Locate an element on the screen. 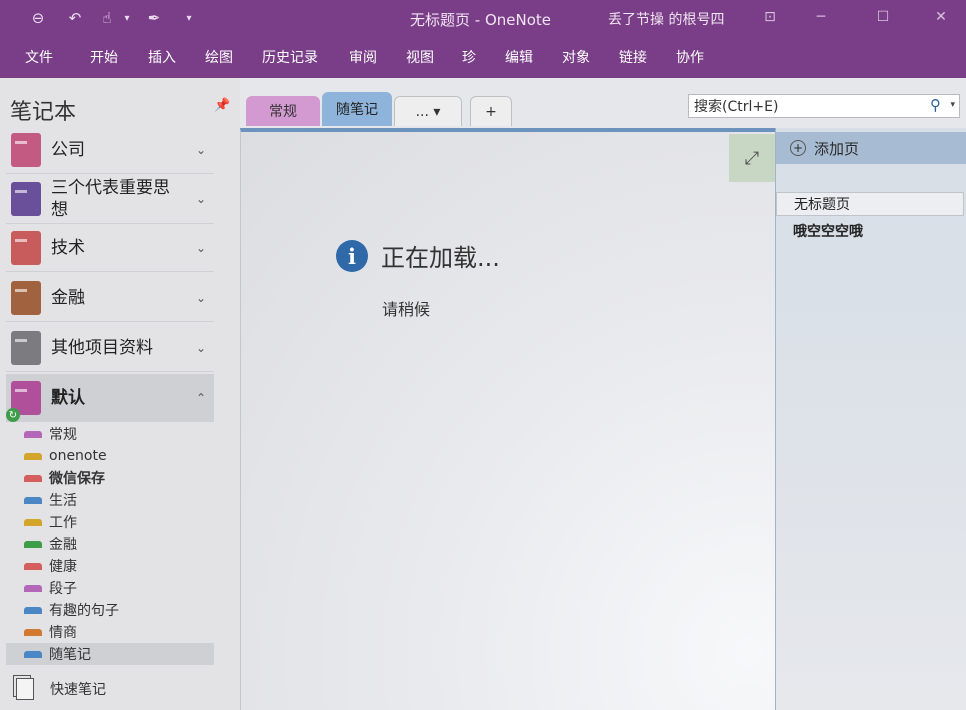  menu-insert: 插入 is located at coordinates (162, 57).